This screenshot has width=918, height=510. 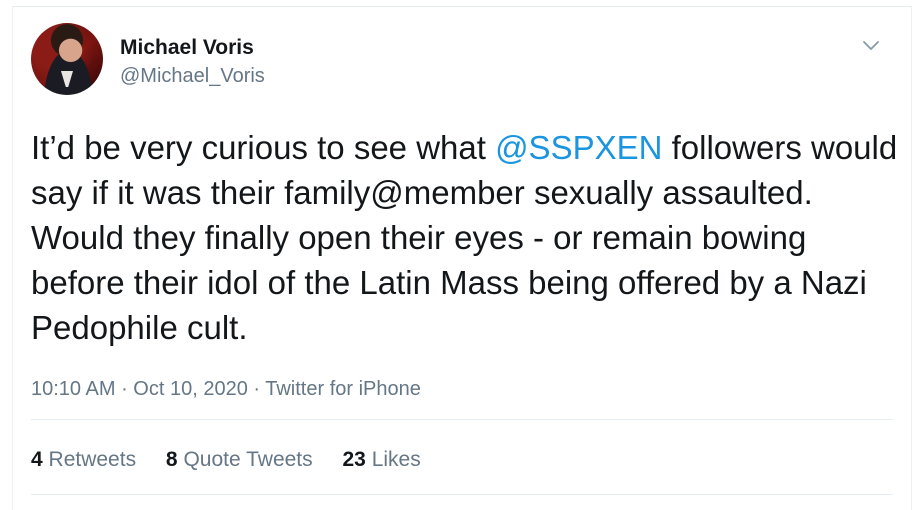 What do you see at coordinates (248, 459) in the screenshot?
I see `quote-tweets-label: Quote Tweets` at bounding box center [248, 459].